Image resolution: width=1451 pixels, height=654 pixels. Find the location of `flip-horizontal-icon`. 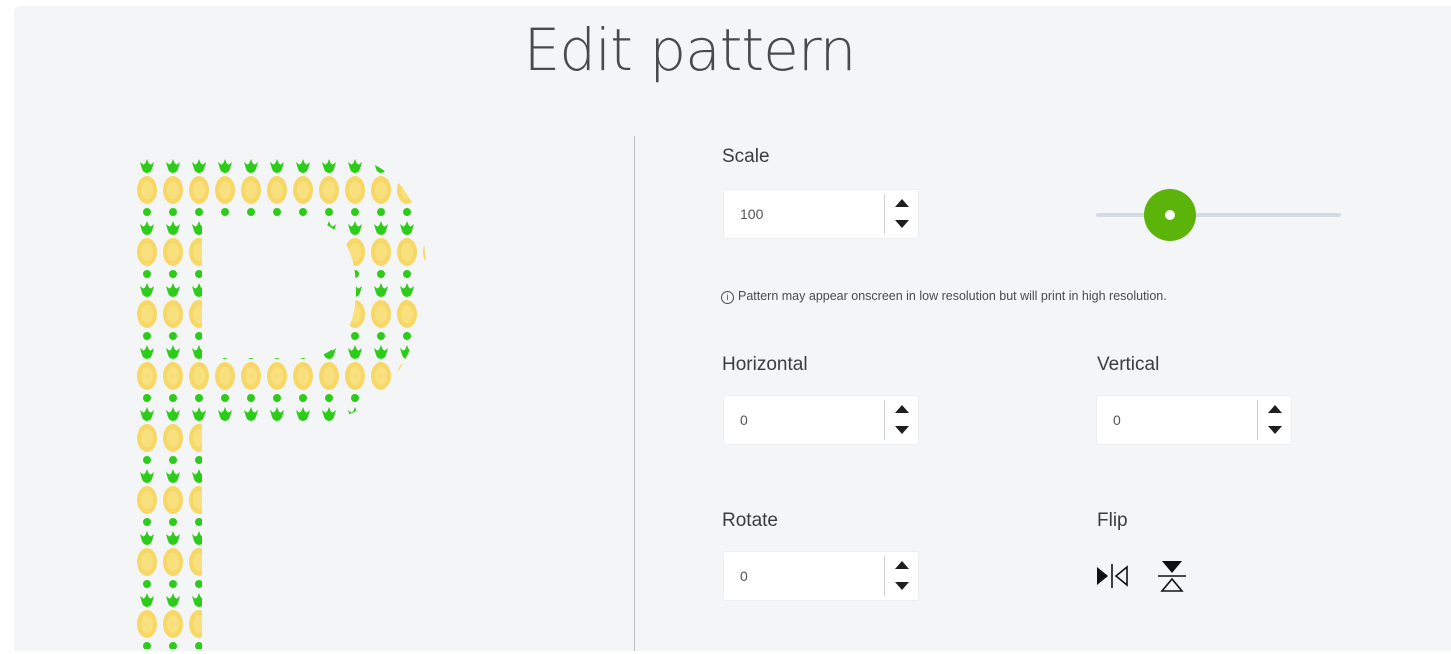

flip-horizontal-icon is located at coordinates (1112, 576).